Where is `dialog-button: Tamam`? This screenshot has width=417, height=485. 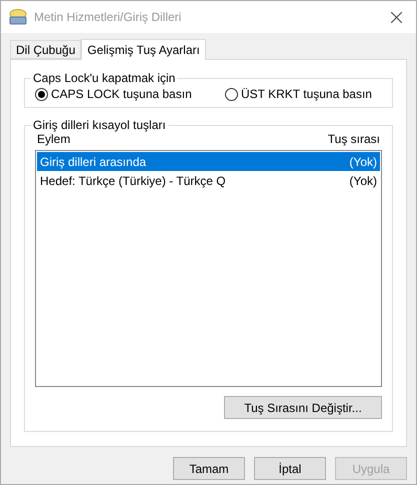
dialog-button: Tamam is located at coordinates (209, 468).